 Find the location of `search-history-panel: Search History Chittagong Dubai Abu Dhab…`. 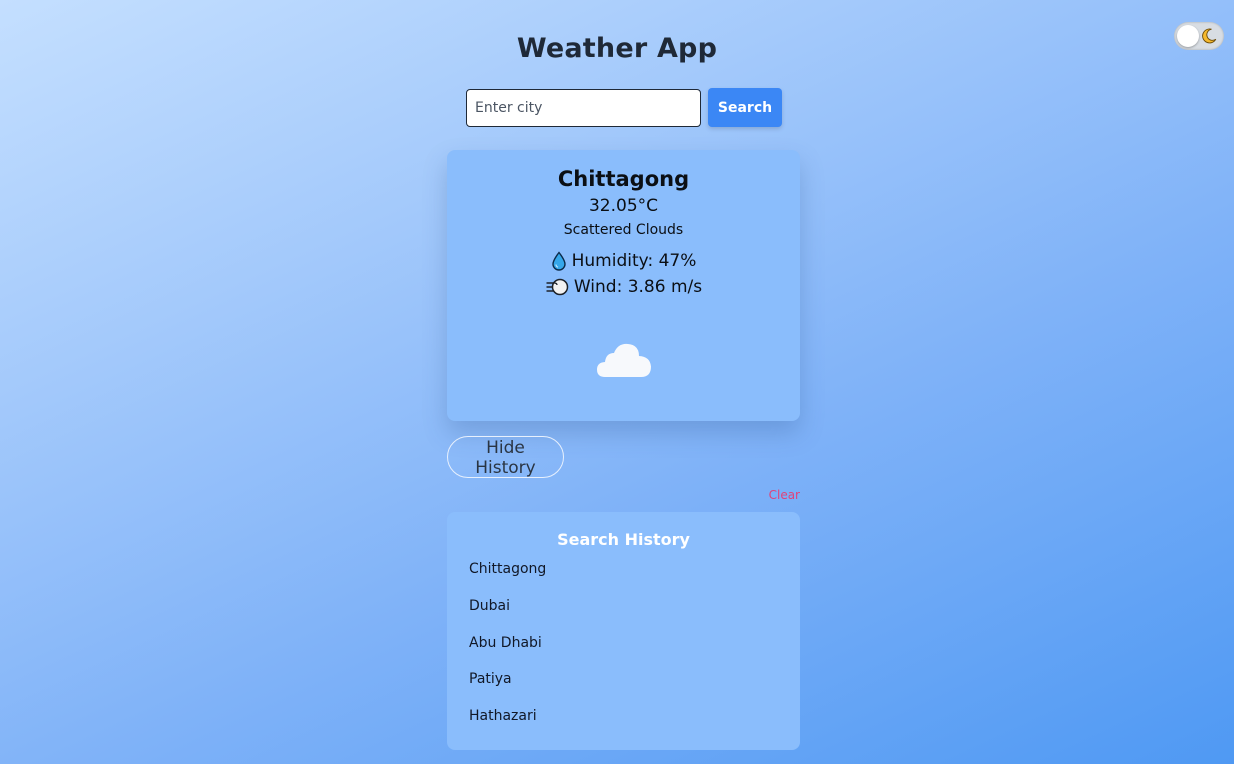

search-history-panel: Search History Chittagong Dubai Abu Dhab… is located at coordinates (623, 631).